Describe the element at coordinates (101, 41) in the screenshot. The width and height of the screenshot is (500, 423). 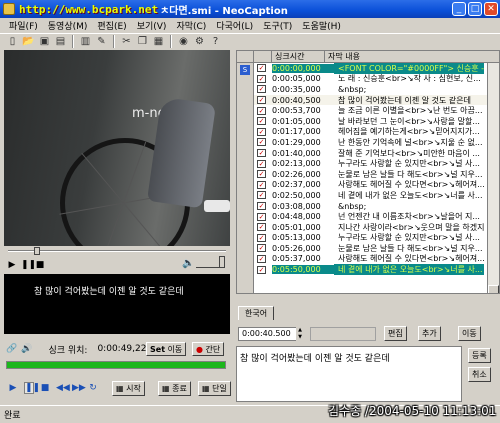
I see `edit-icon: ✎` at that location.